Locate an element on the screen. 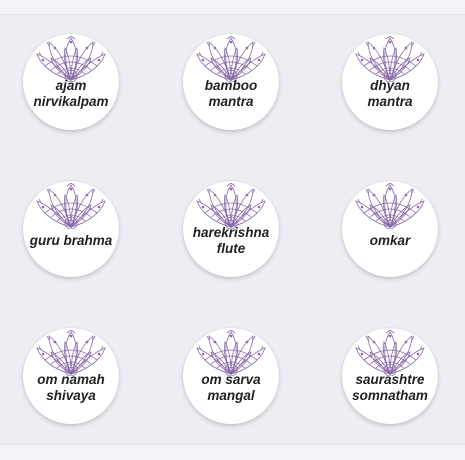 The image size is (465, 460). track-tile-dhyan-mantra: dhyan mantra is located at coordinates (390, 82).